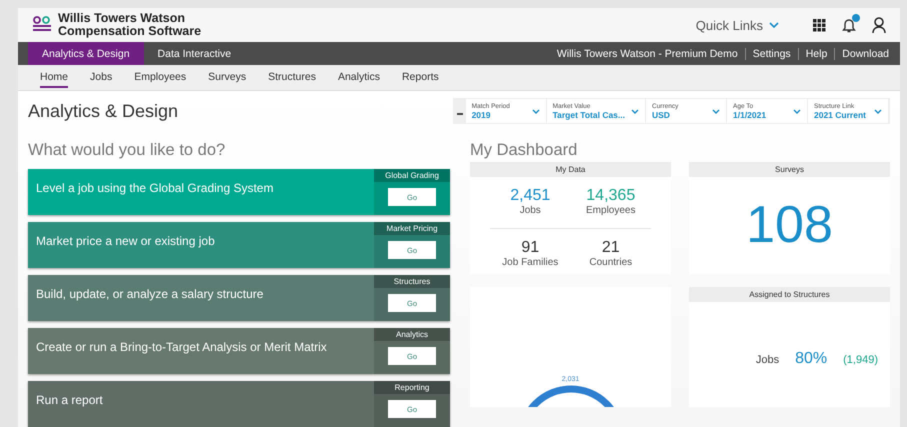  I want to click on nav-link: Willis Towers Watson - Premium Demo, so click(647, 54).